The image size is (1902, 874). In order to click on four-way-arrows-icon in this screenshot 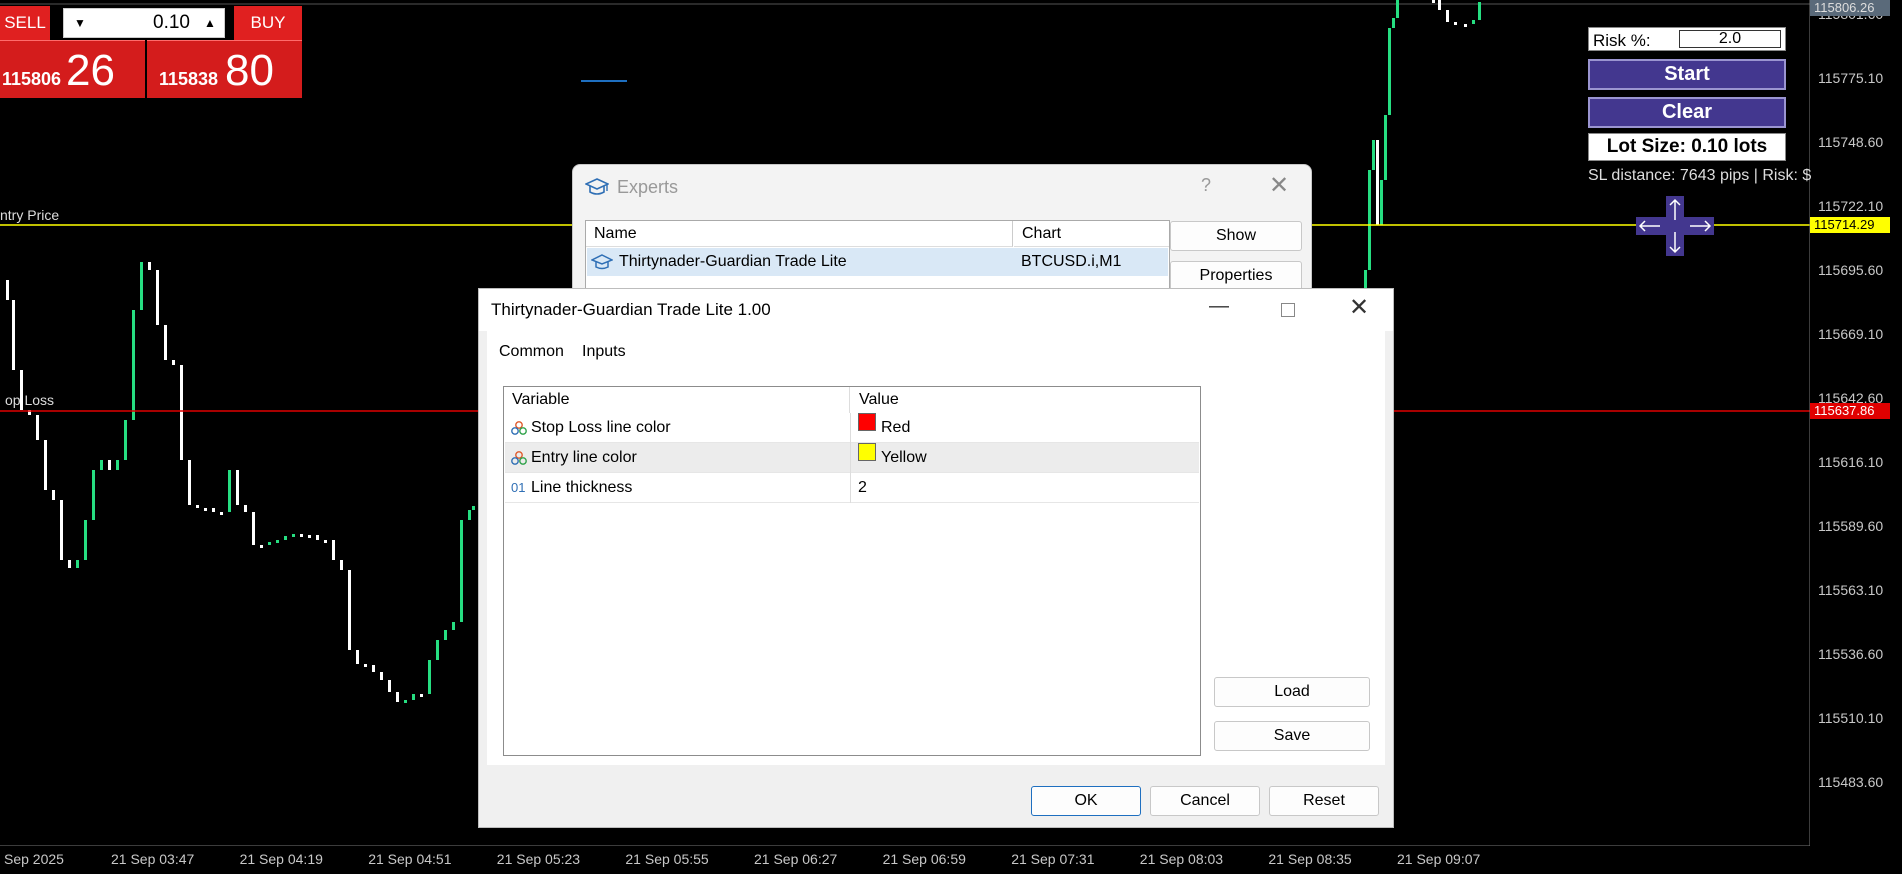, I will do `click(1675, 226)`.